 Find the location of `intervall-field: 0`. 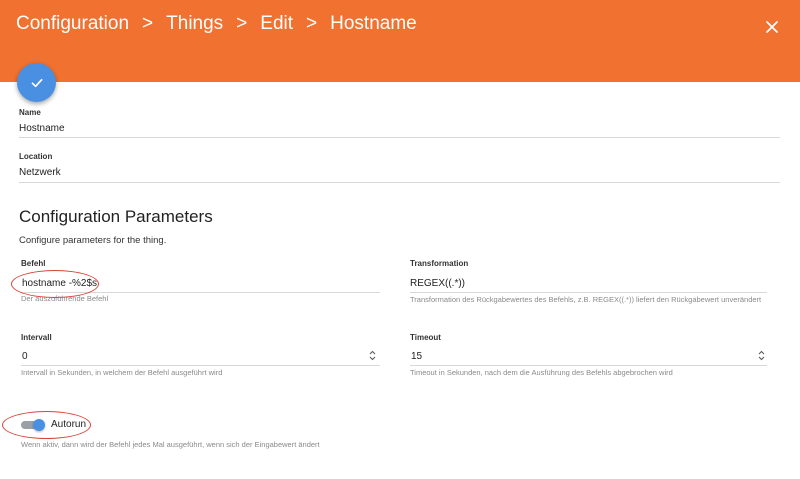

intervall-field: 0 is located at coordinates (25, 356).